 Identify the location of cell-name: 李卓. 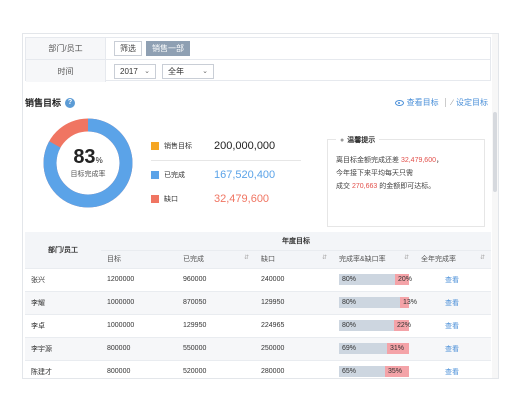
(63, 326).